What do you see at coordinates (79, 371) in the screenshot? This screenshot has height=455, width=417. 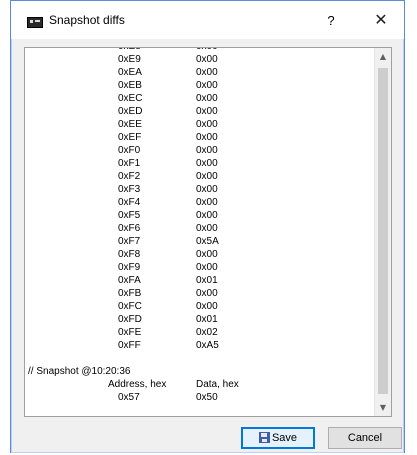 I see `snapshot-header: // Snapshot @10:20:36` at bounding box center [79, 371].